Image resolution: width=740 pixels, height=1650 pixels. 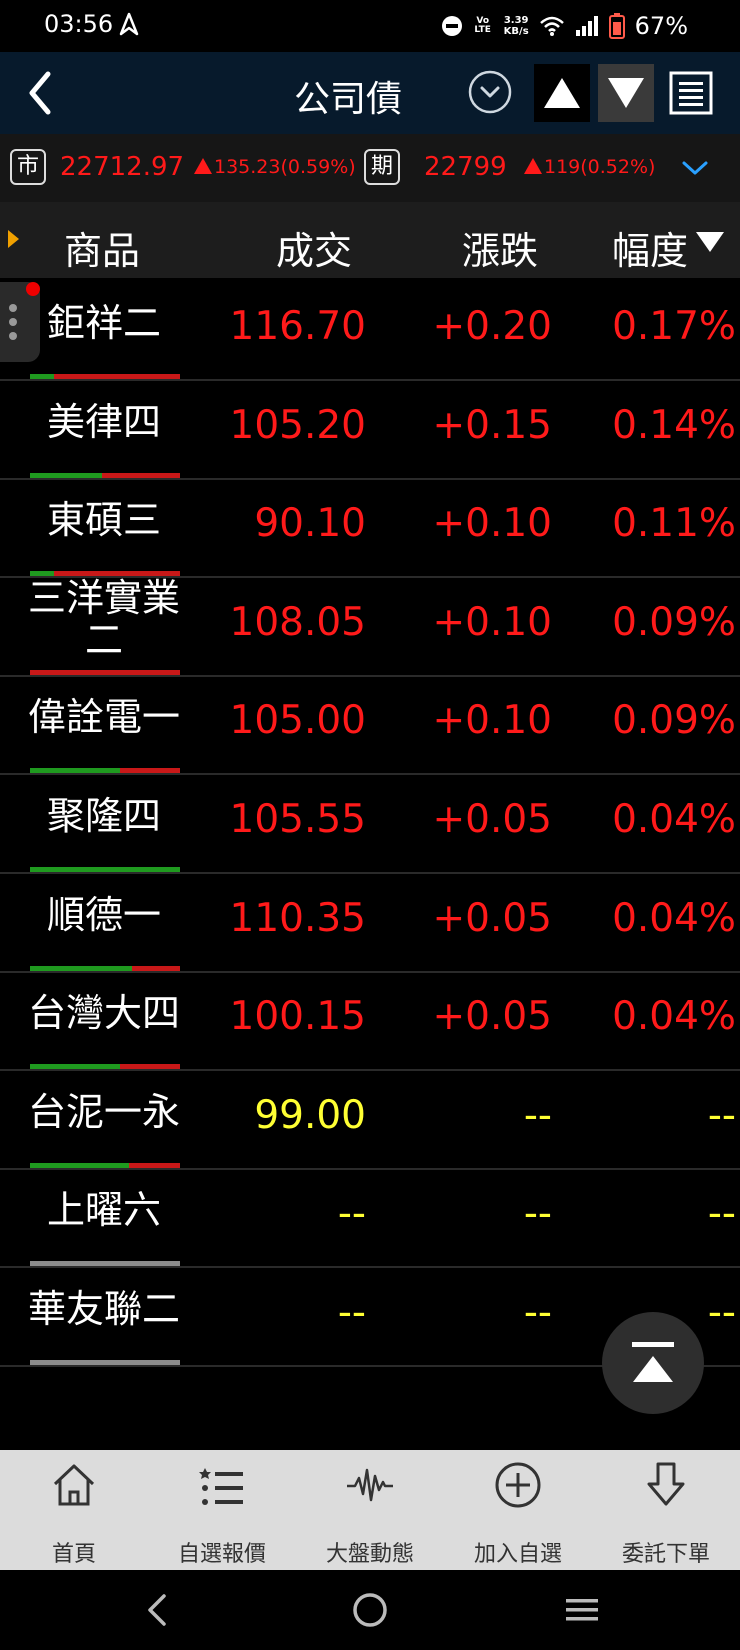 What do you see at coordinates (710, 242) in the screenshot?
I see `sort-descending-icon` at bounding box center [710, 242].